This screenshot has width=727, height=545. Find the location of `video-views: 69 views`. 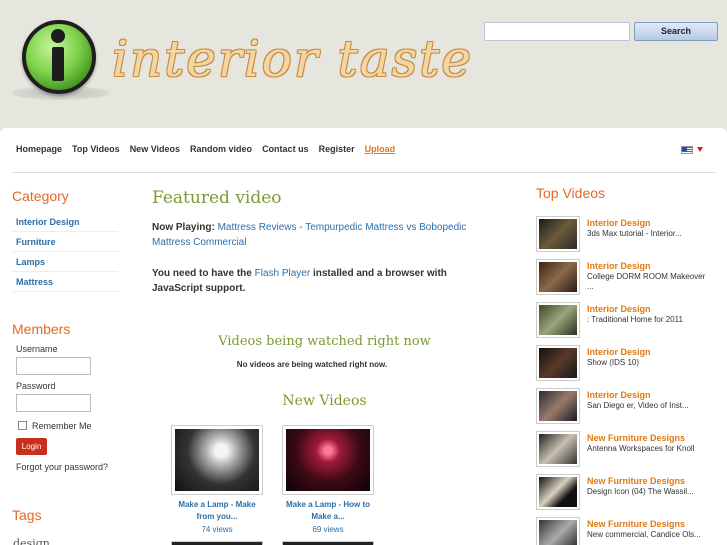

video-views: 69 views is located at coordinates (328, 529).